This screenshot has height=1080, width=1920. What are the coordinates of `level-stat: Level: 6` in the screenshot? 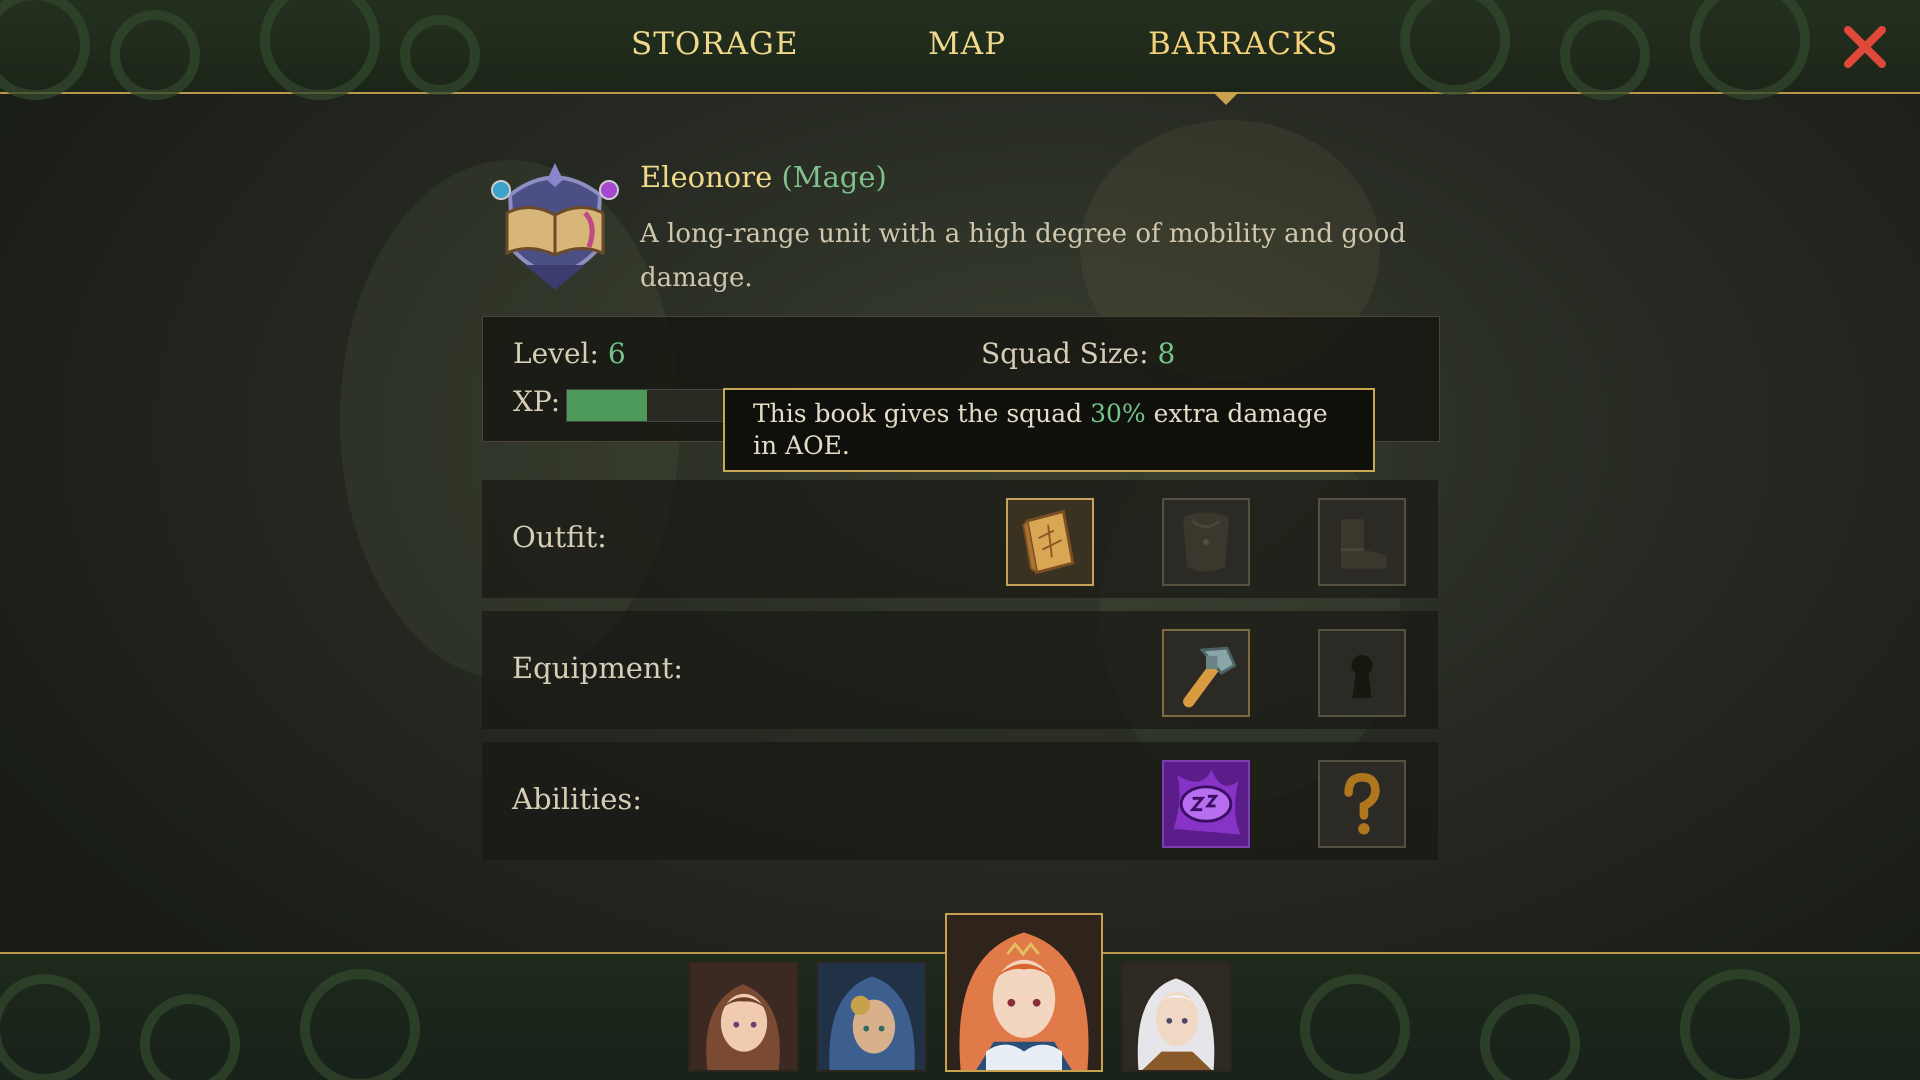 It's located at (569, 353).